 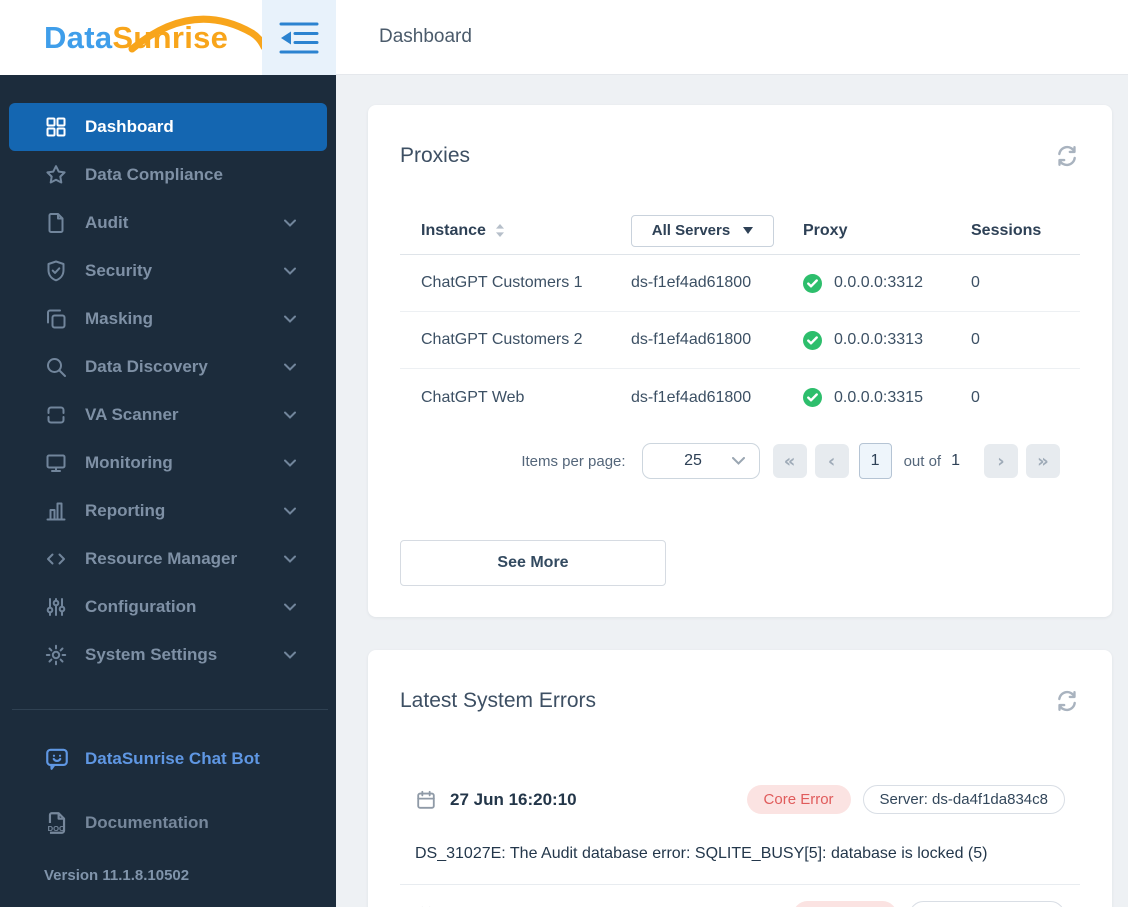 I want to click on items-per-page-value: 25, so click(x=693, y=460).